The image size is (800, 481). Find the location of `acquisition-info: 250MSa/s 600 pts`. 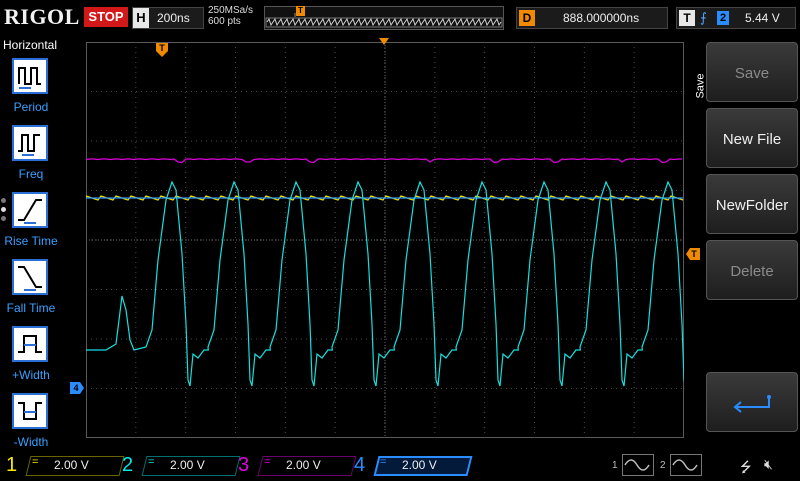

acquisition-info: 250MSa/s 600 pts is located at coordinates (230, 16).